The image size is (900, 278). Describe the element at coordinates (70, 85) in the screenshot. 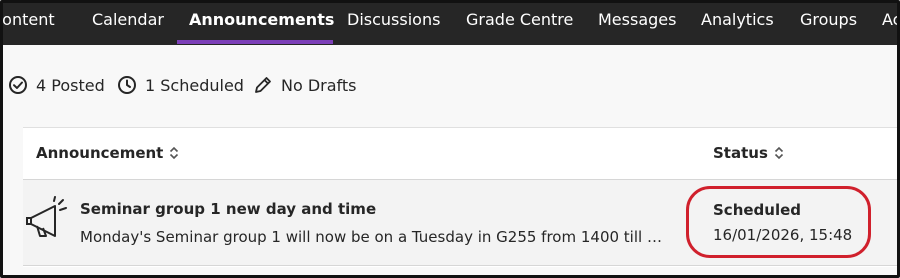

I see `posted-count-label: 4 Posted` at that location.